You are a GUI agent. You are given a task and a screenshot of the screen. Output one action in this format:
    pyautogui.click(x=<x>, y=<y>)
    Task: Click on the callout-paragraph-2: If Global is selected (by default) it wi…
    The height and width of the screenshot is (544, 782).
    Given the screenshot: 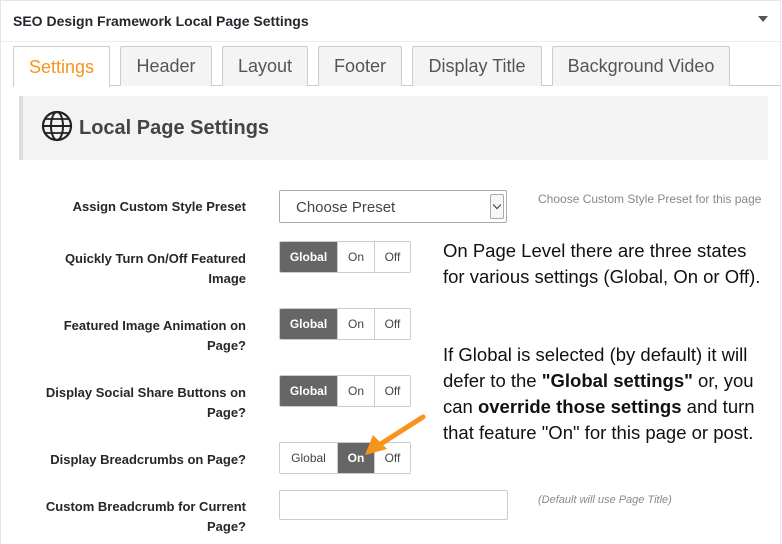 What is the action you would take?
    pyautogui.click(x=608, y=394)
    